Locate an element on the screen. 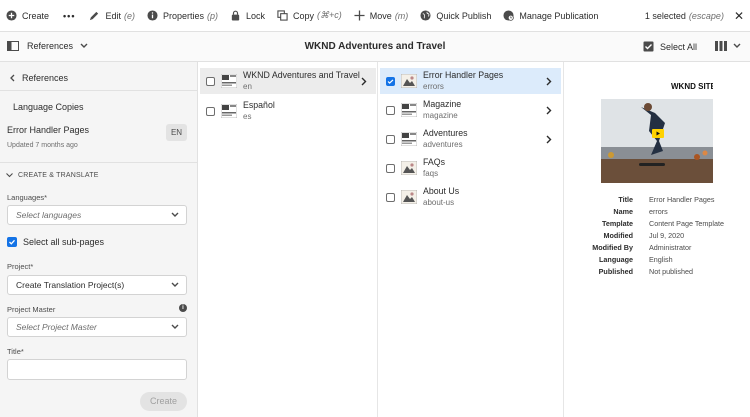 The height and width of the screenshot is (417, 750). more-actions-button: ••• is located at coordinates (69, 16).